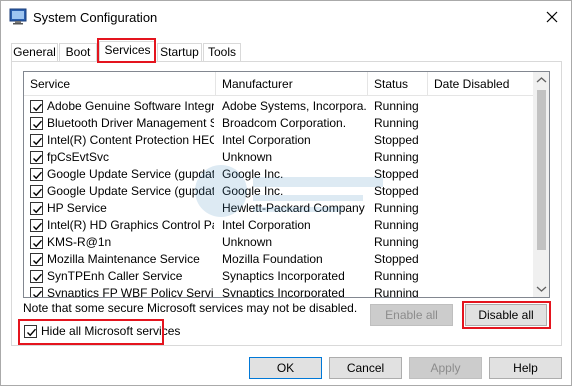  What do you see at coordinates (222, 52) in the screenshot?
I see `tab-tools: Tools` at bounding box center [222, 52].